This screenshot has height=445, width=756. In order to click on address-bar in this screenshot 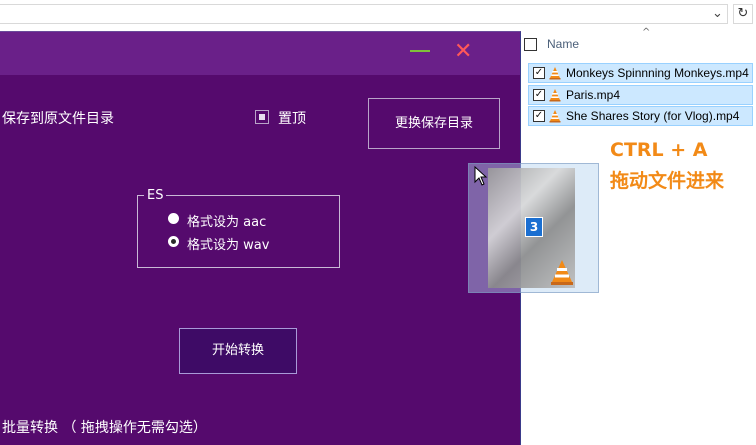, I will do `click(364, 14)`.